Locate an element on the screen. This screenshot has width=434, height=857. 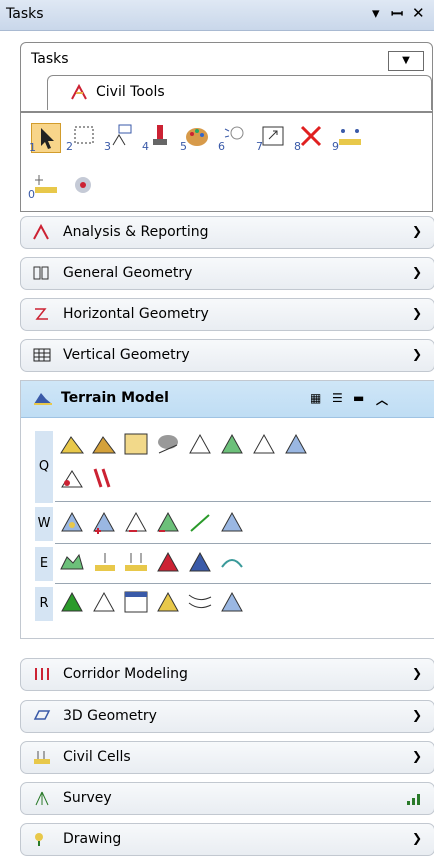
panel-label: Survey is located at coordinates (87, 798).